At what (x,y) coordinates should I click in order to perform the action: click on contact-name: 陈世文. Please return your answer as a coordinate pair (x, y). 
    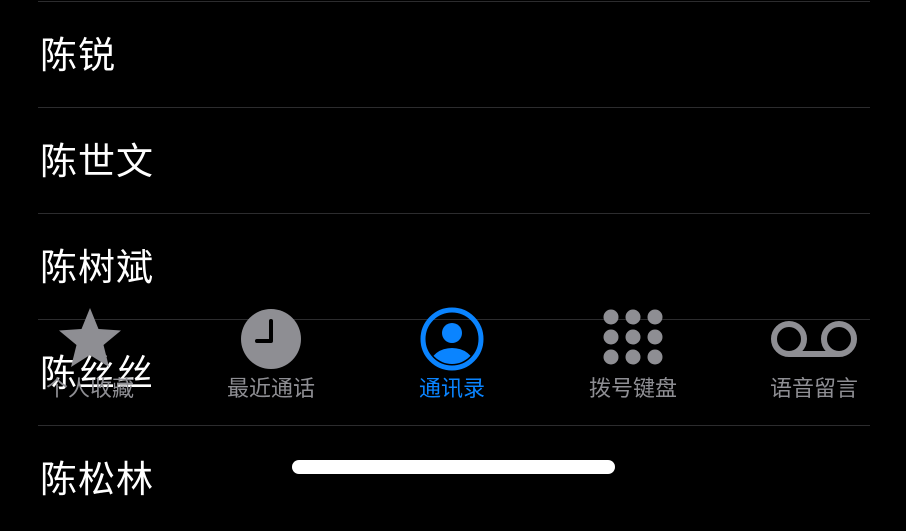
    Looking at the image, I should click on (97, 161).